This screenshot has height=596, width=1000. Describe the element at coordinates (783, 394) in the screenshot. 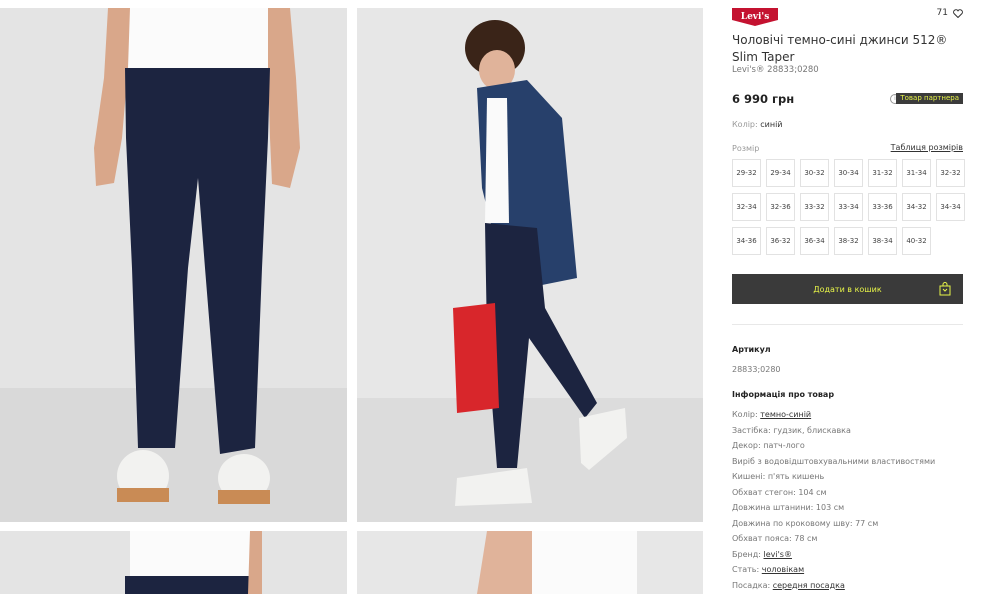

I see `info-heading: Інформація про товар` at that location.